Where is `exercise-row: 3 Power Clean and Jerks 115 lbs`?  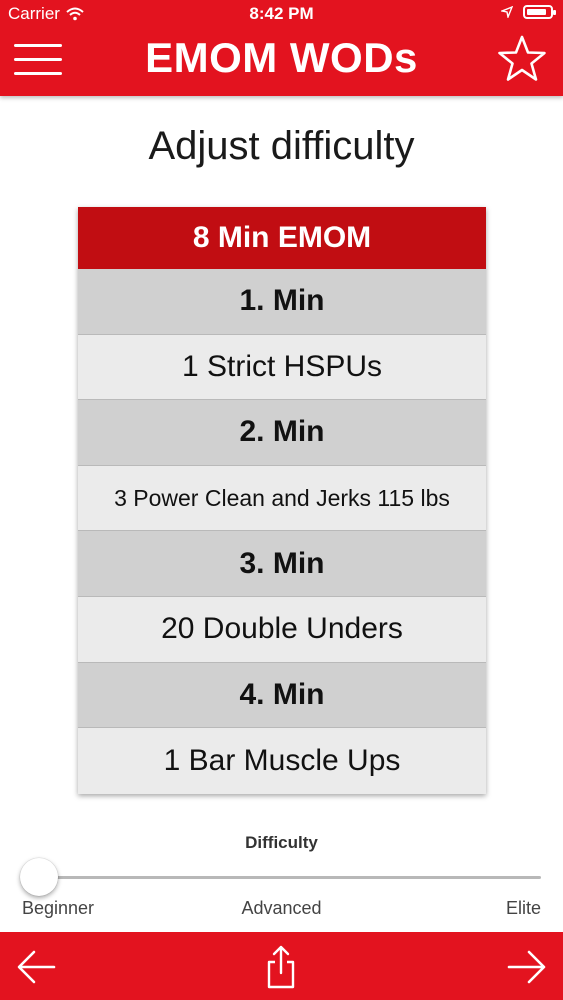 exercise-row: 3 Power Clean and Jerks 115 lbs is located at coordinates (282, 498).